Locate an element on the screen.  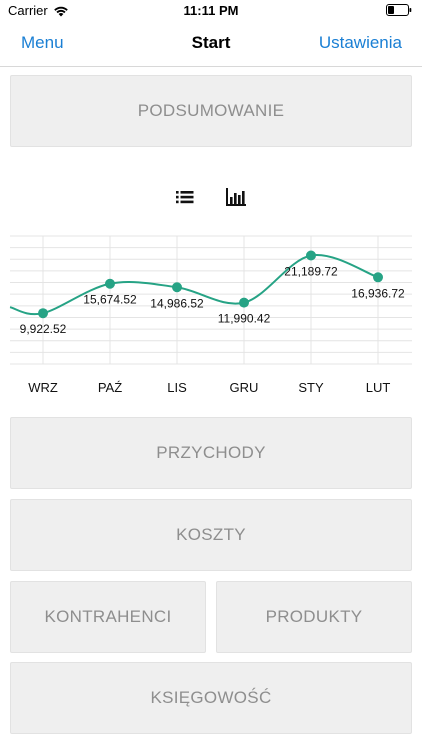
data-label: 15,674.52 is located at coordinates (110, 300).